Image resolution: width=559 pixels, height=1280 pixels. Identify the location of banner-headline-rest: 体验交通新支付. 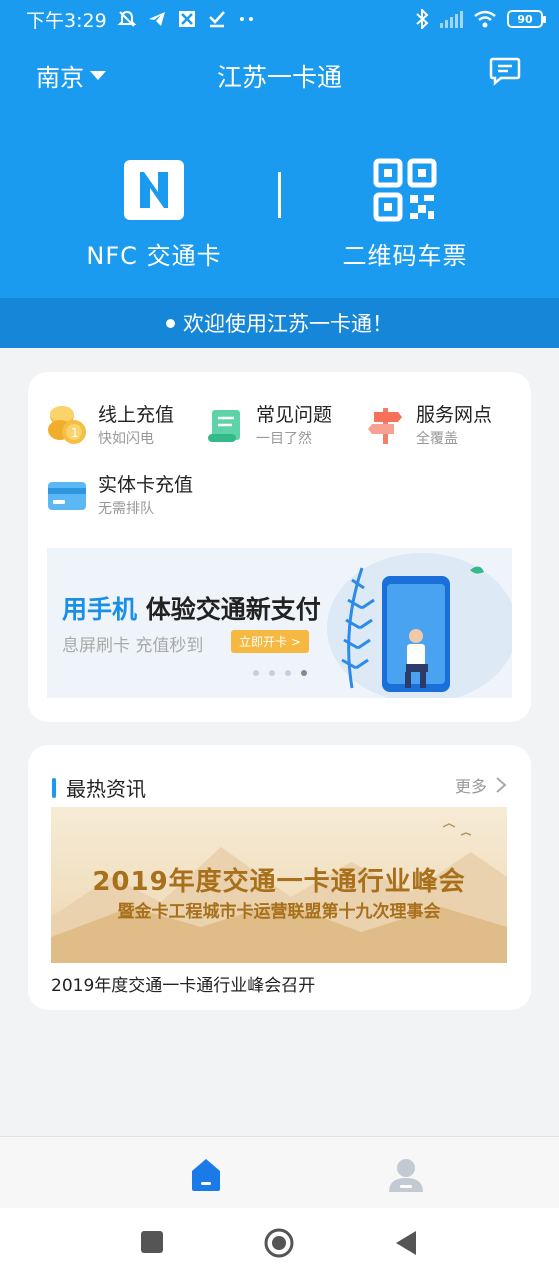
(229, 609).